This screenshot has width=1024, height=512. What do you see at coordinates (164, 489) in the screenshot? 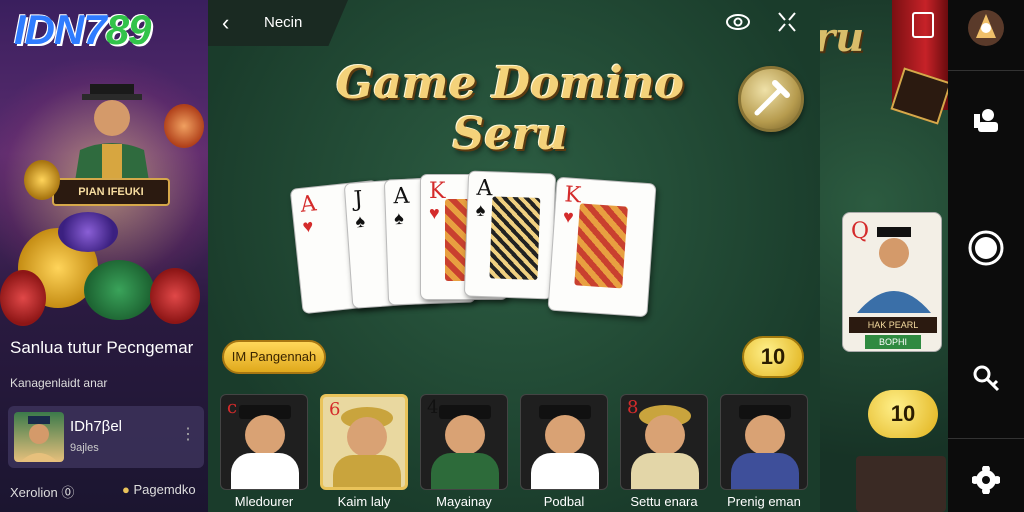
I see `footer-right-label: Pagemdko` at bounding box center [164, 489].